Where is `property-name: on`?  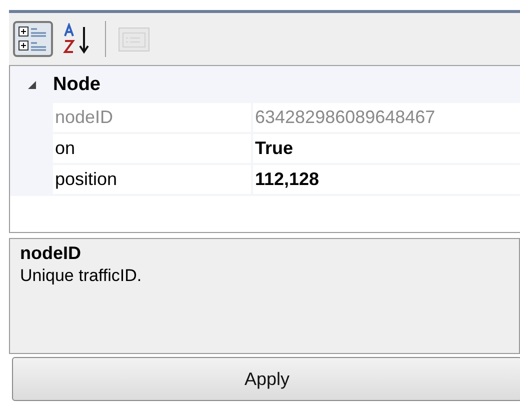
property-name: on is located at coordinates (153, 149).